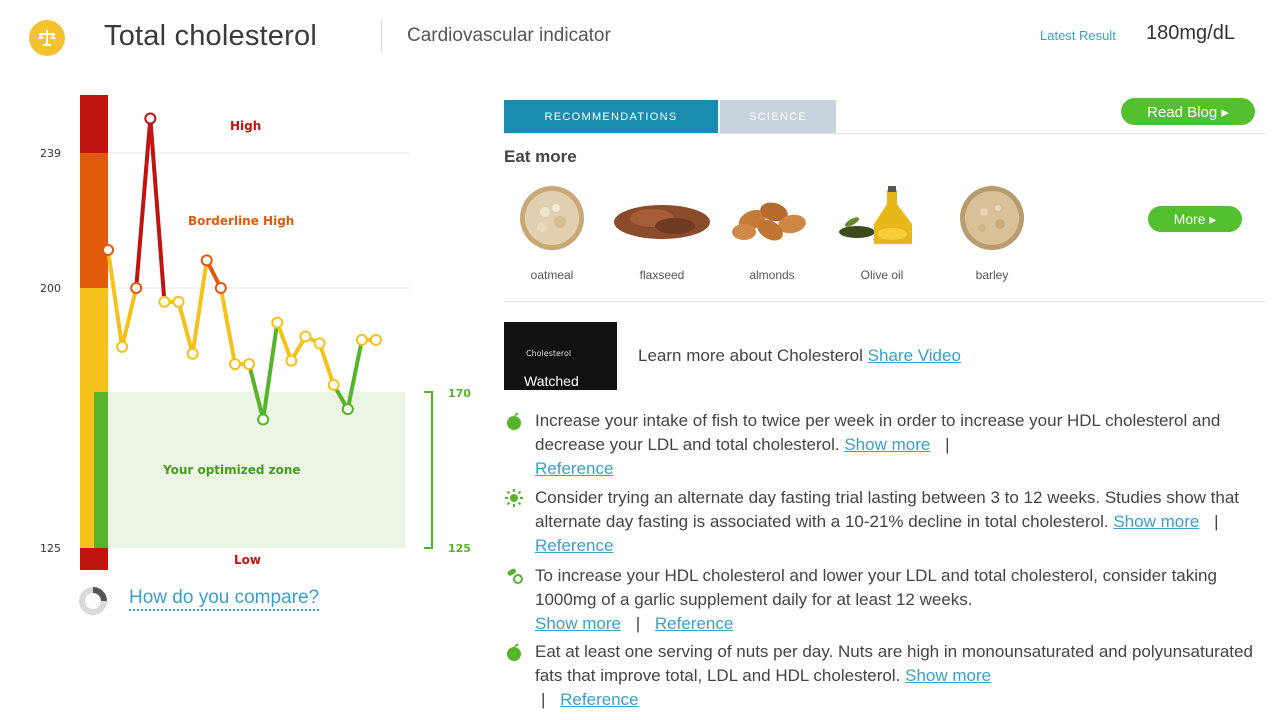 This screenshot has width=1280, height=720. What do you see at coordinates (94, 124) in the screenshot?
I see `band-high` at bounding box center [94, 124].